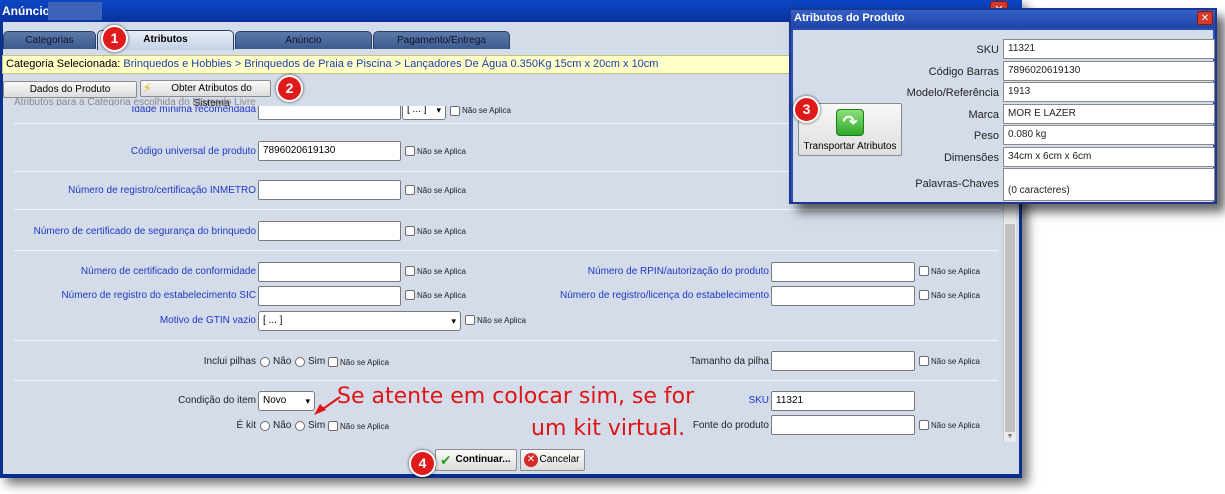 The image size is (1225, 494). What do you see at coordinates (1205, 18) in the screenshot?
I see `close-icon: ✕` at bounding box center [1205, 18].